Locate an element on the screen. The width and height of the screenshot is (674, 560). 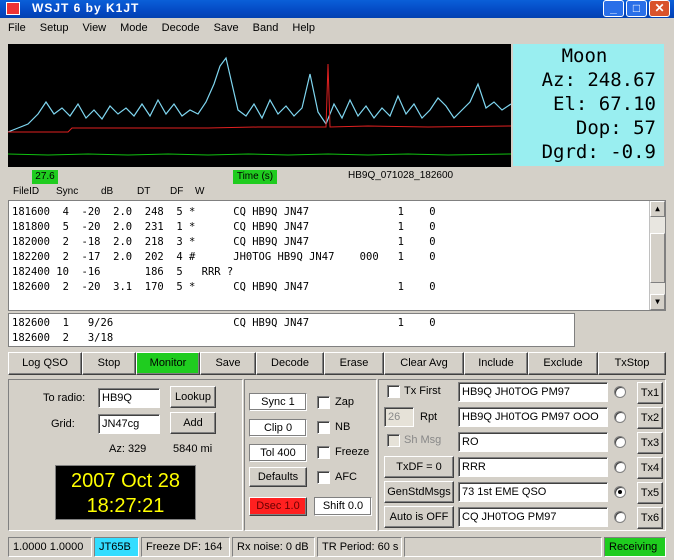
exclude-button: Exclude is located at coordinates (563, 363).